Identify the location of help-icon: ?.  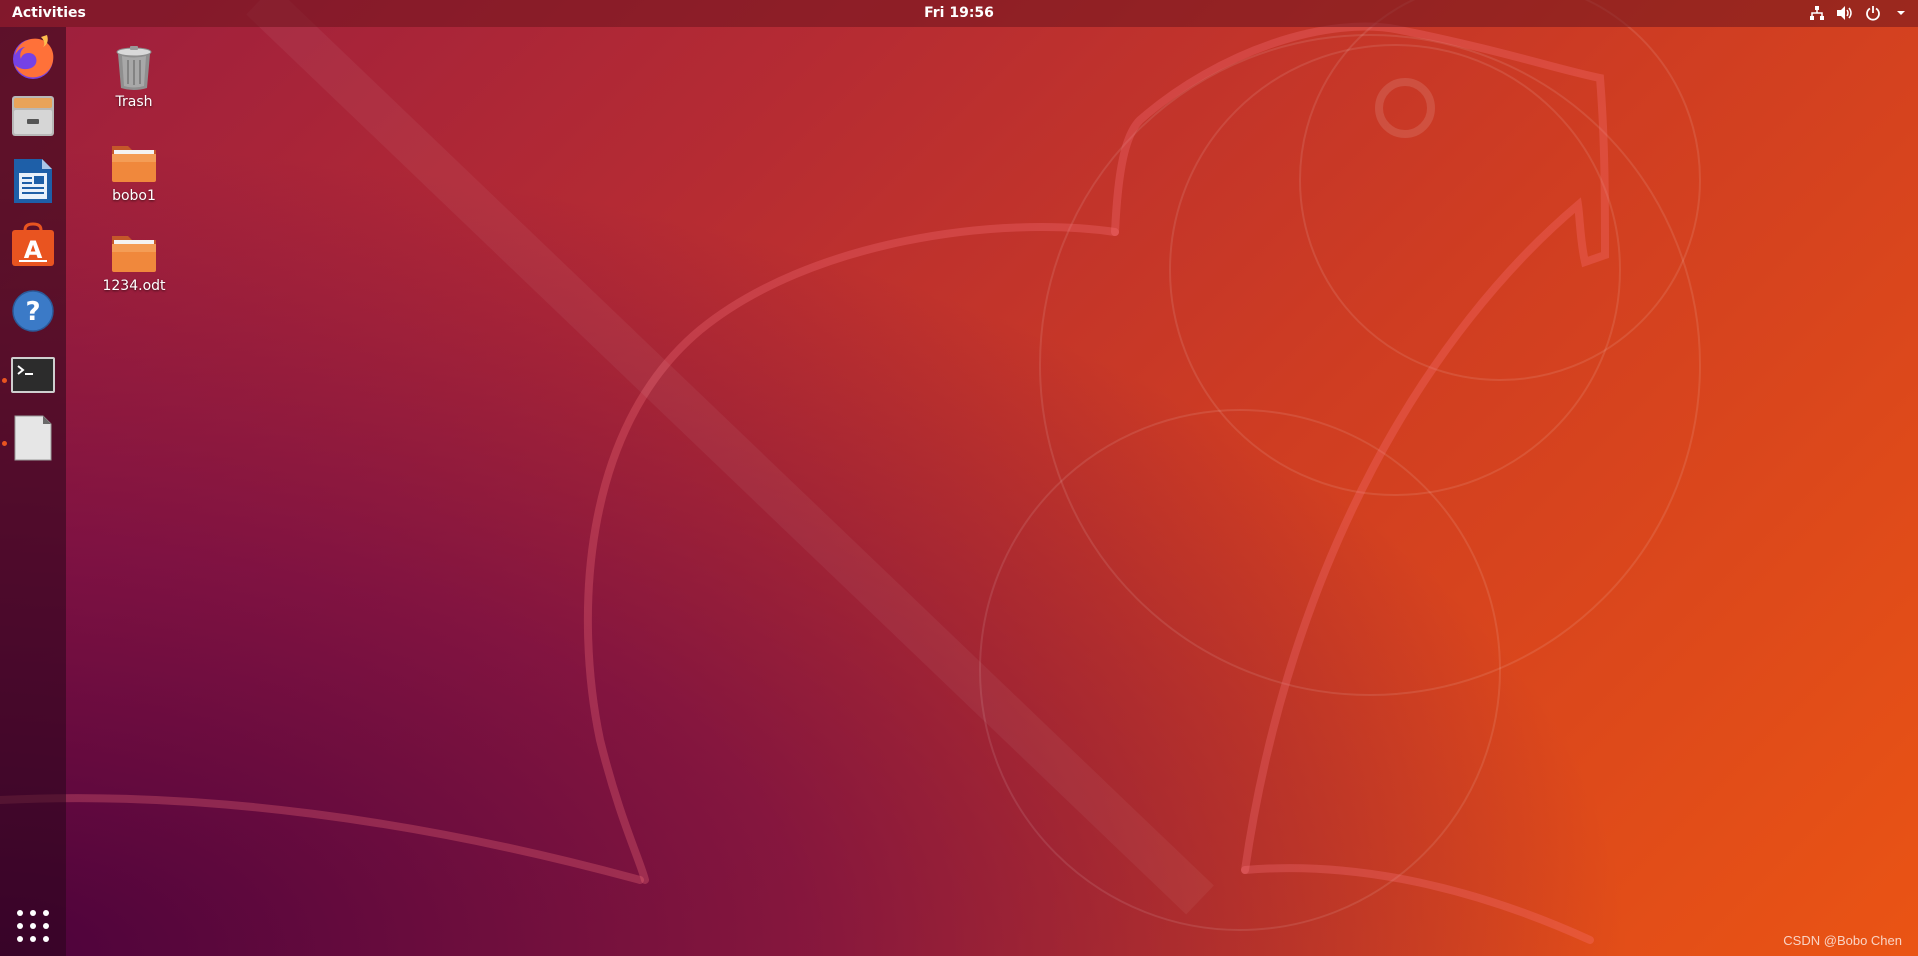
(33, 311).